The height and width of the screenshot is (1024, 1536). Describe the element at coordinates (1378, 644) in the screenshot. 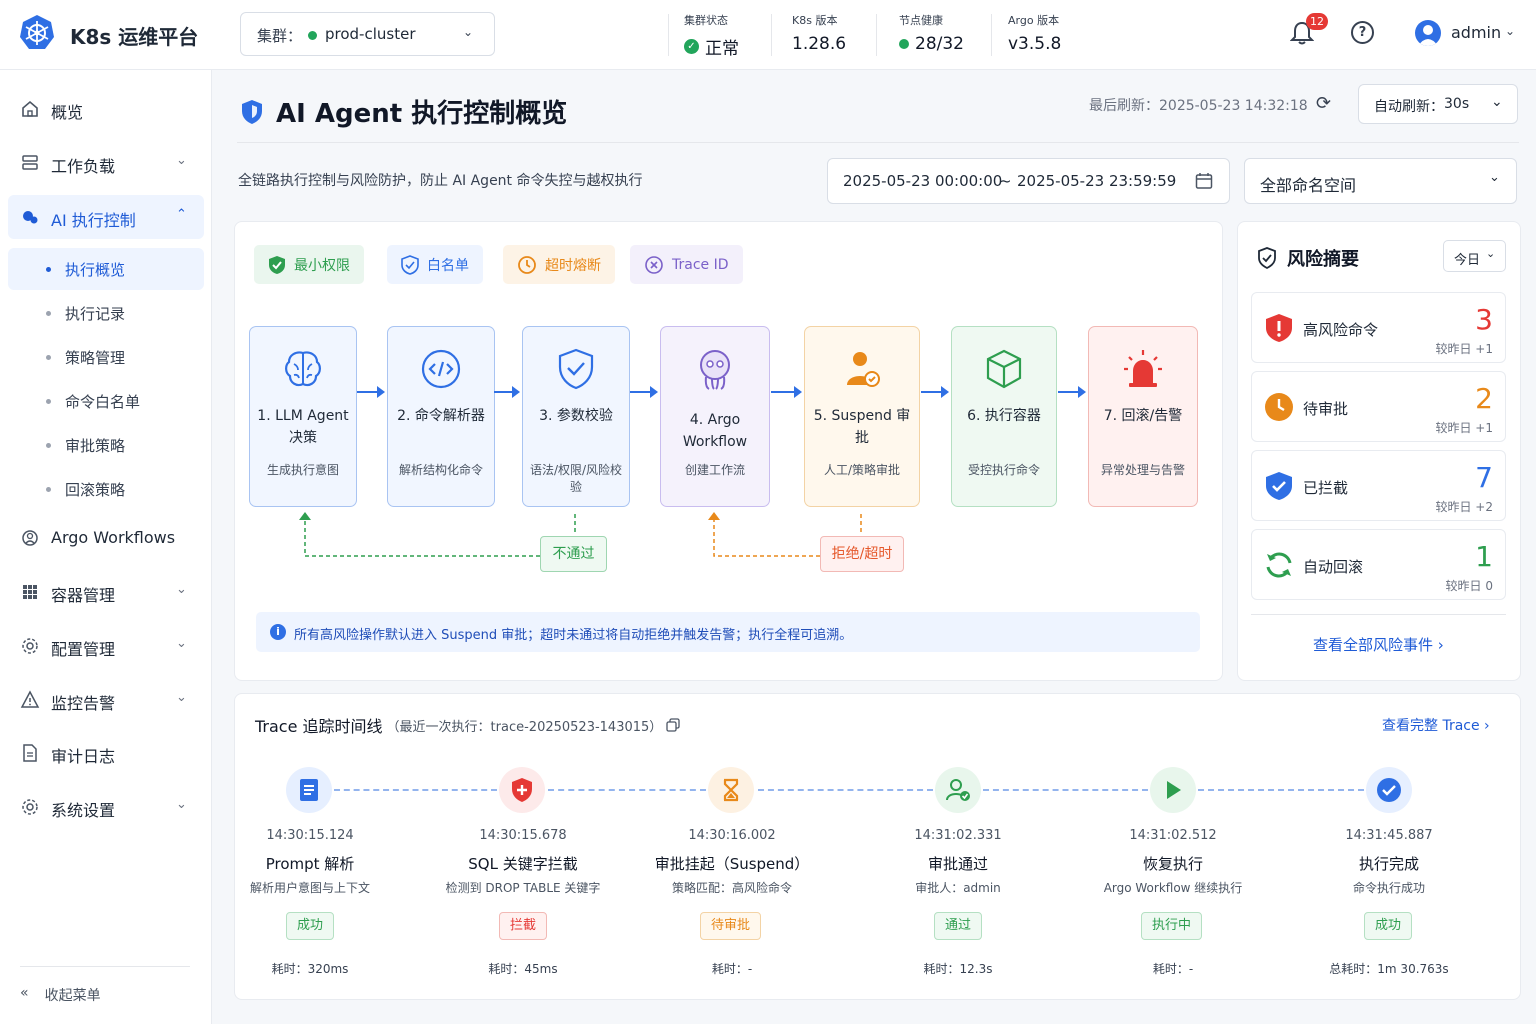

I see `view-all-risk-events-link: 查看全部风险事件 ›` at that location.